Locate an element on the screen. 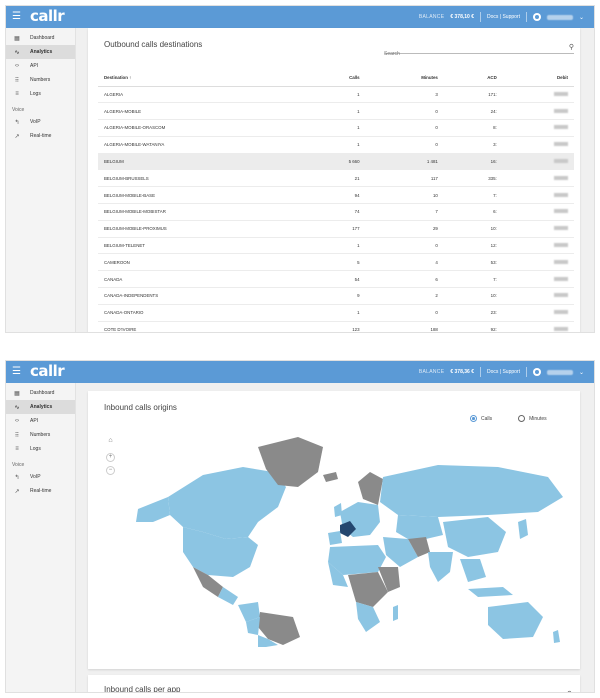 The image size is (600, 698). search-field: ⚲ is located at coordinates (479, 51).